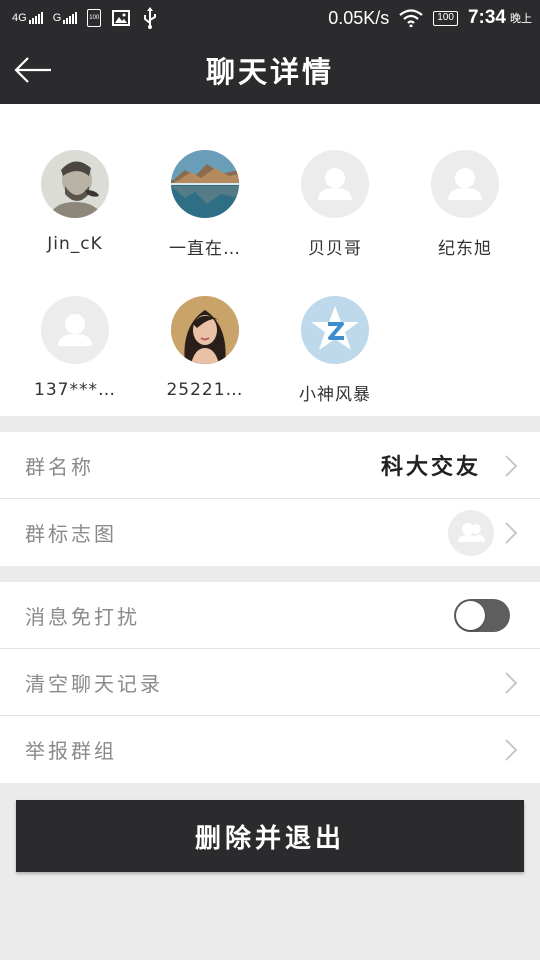 This screenshot has height=960, width=540. What do you see at coordinates (150, 18) in the screenshot?
I see `usb-icon` at bounding box center [150, 18].